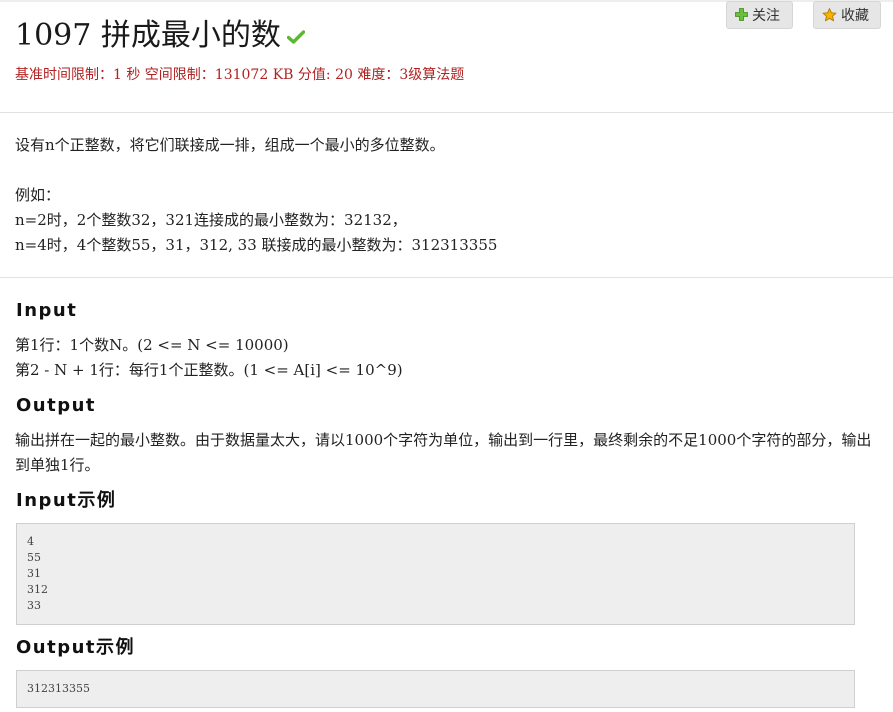  Describe the element at coordinates (34, 573) in the screenshot. I see `input-example-line: 31` at that location.